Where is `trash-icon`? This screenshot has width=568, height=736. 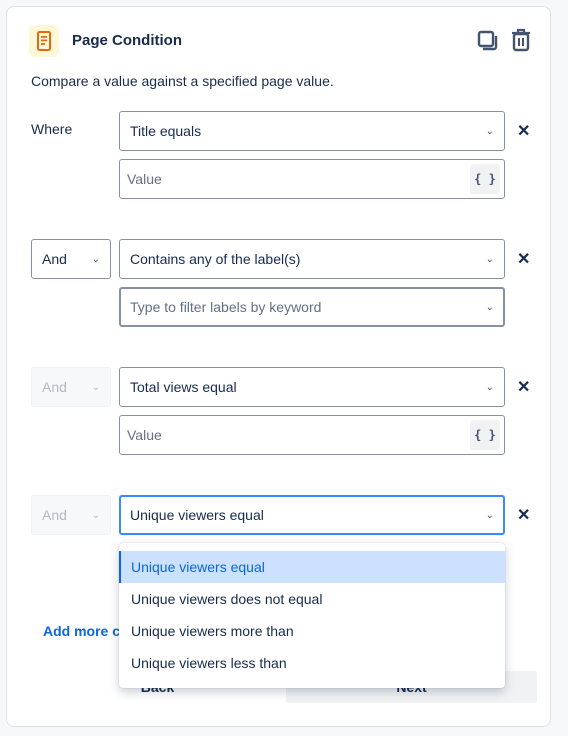 trash-icon is located at coordinates (521, 42).